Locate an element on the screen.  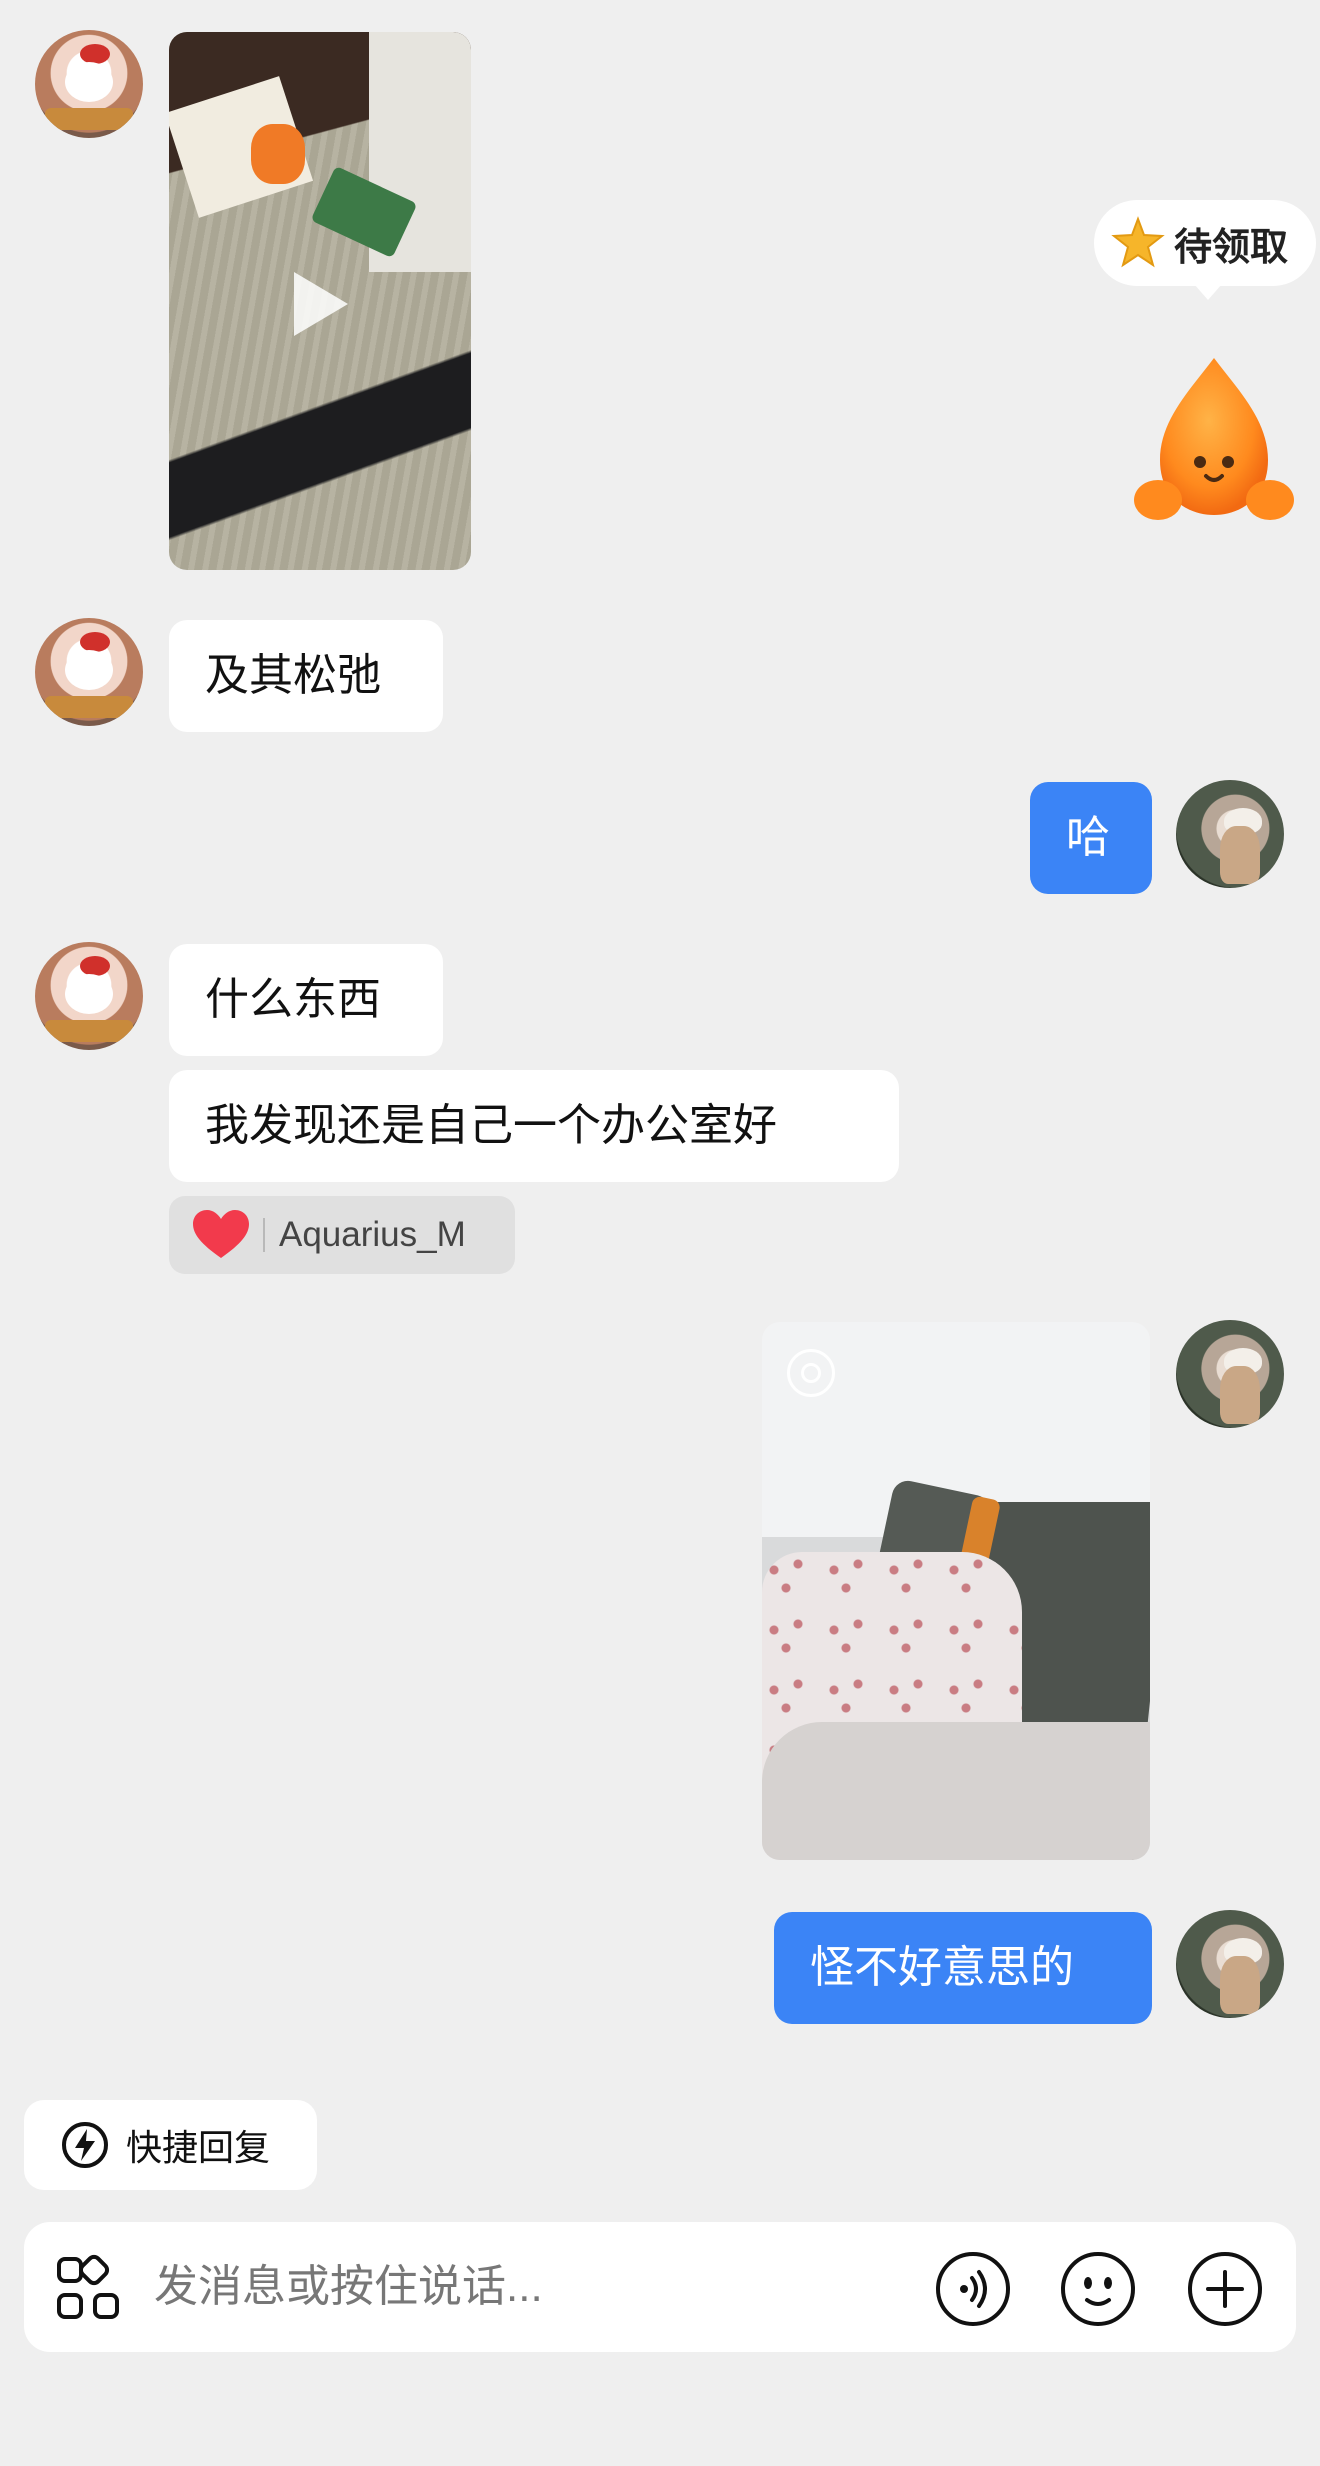
reward-label: 待领取 is located at coordinates (1231, 247).